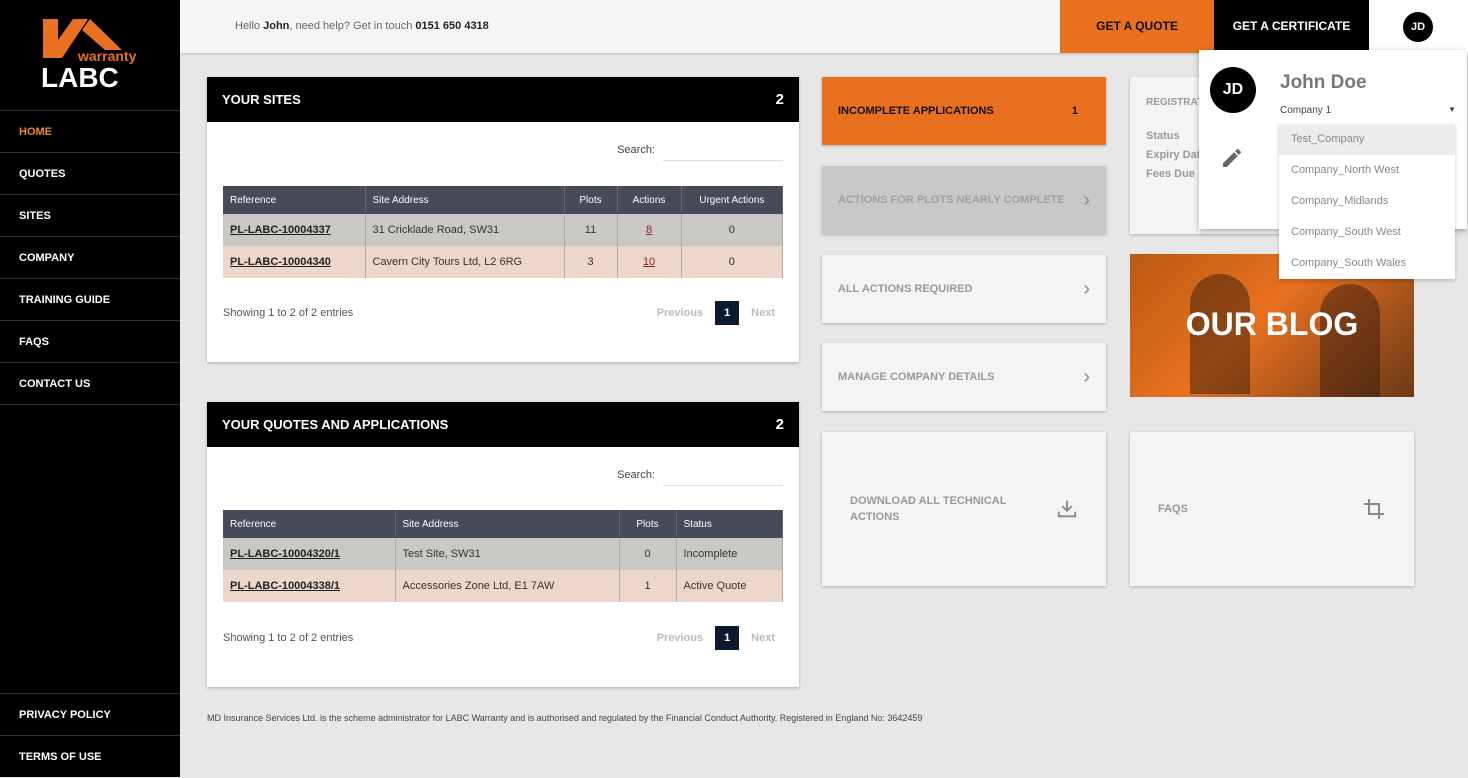  I want to click on col-urgent-actions: Urgent Actions, so click(732, 200).